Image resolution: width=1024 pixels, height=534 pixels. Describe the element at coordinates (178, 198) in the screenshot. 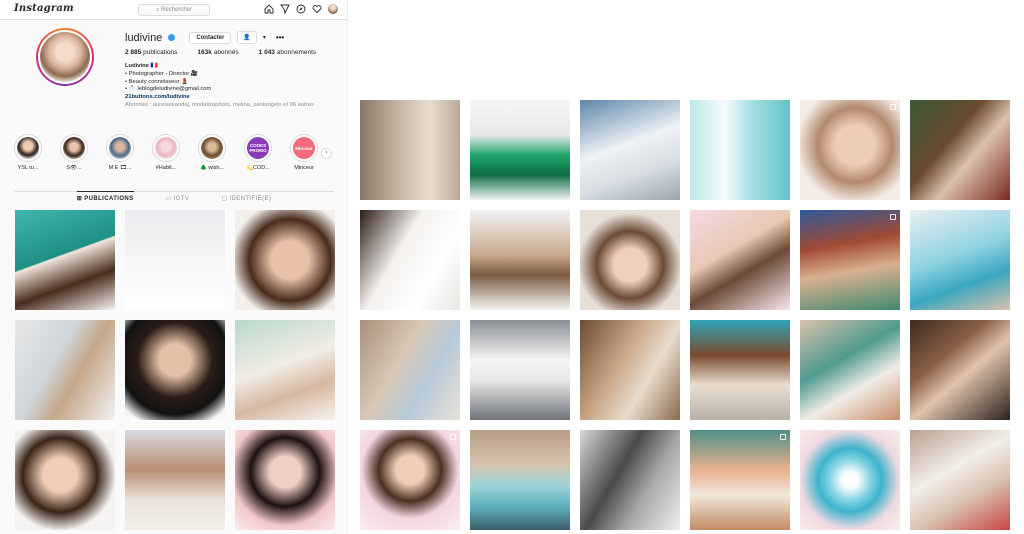

I see `tab-igtv: ▭ IGTV` at that location.